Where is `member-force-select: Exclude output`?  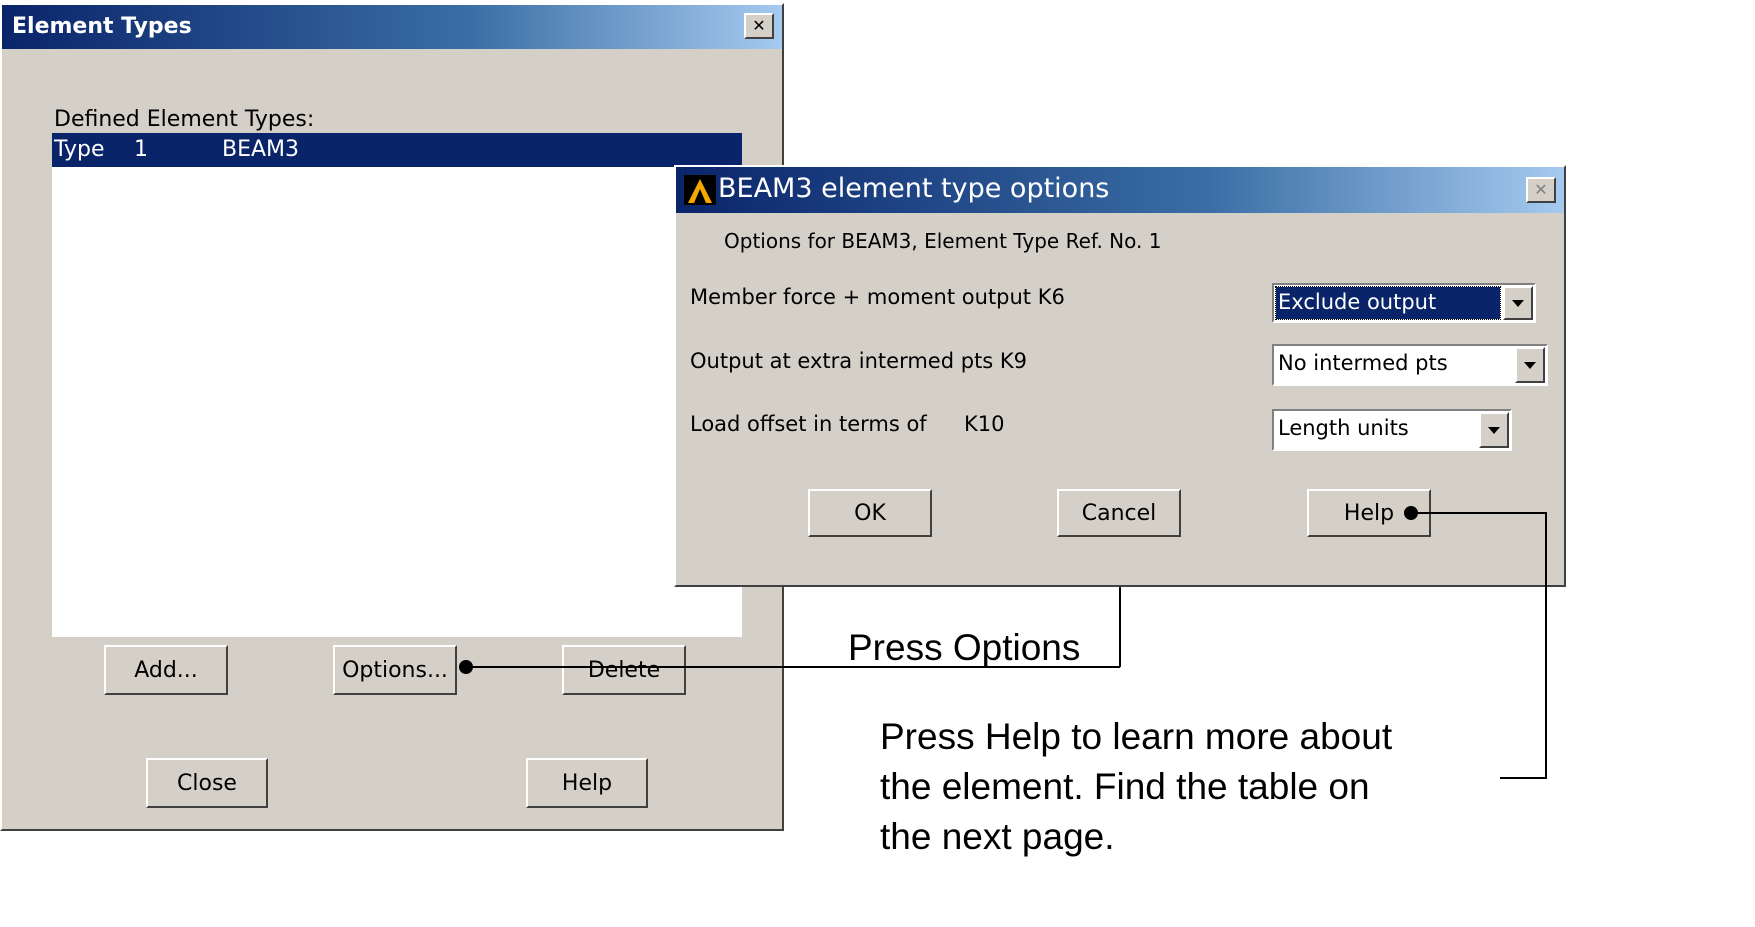
member-force-select: Exclude output is located at coordinates (1404, 303).